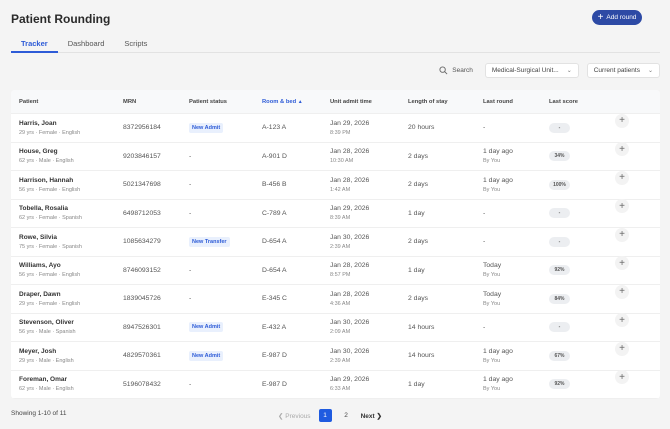 The width and height of the screenshot is (670, 429). I want to click on column-header-room: Room & bed ▲, so click(282, 102).